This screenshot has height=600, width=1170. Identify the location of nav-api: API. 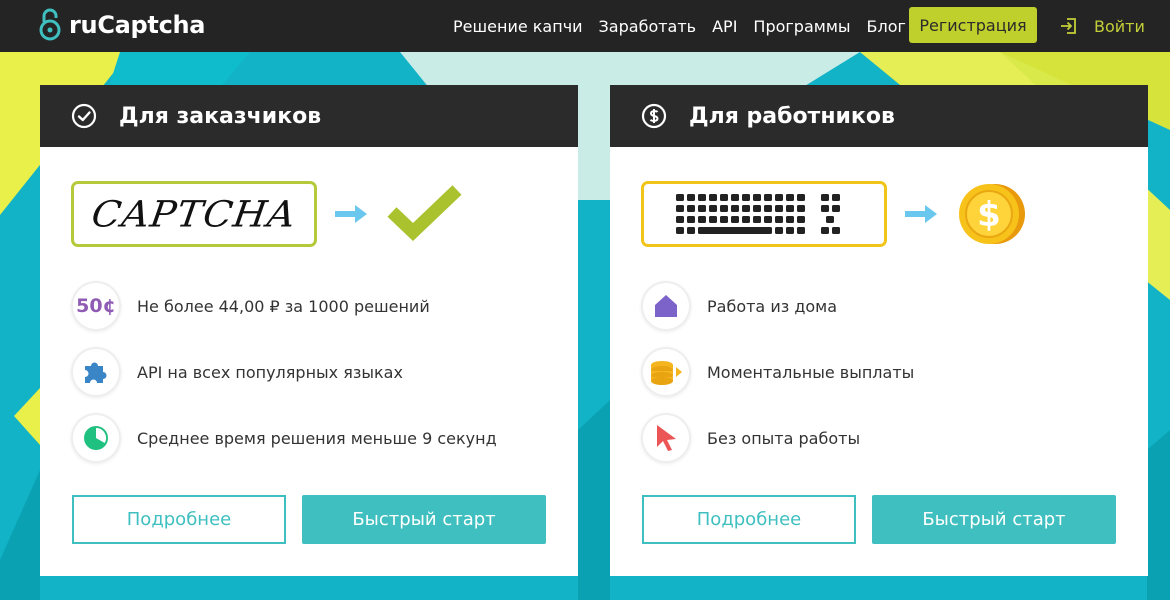
(724, 26).